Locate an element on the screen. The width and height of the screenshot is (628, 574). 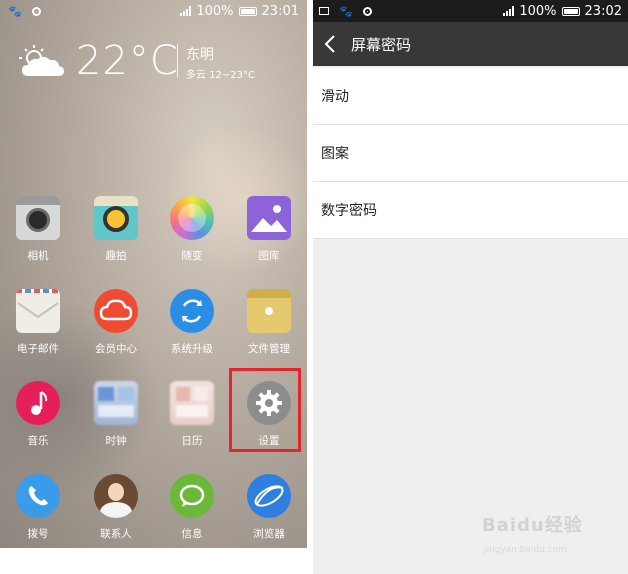
app-label: 文件管理 is located at coordinates (269, 349).